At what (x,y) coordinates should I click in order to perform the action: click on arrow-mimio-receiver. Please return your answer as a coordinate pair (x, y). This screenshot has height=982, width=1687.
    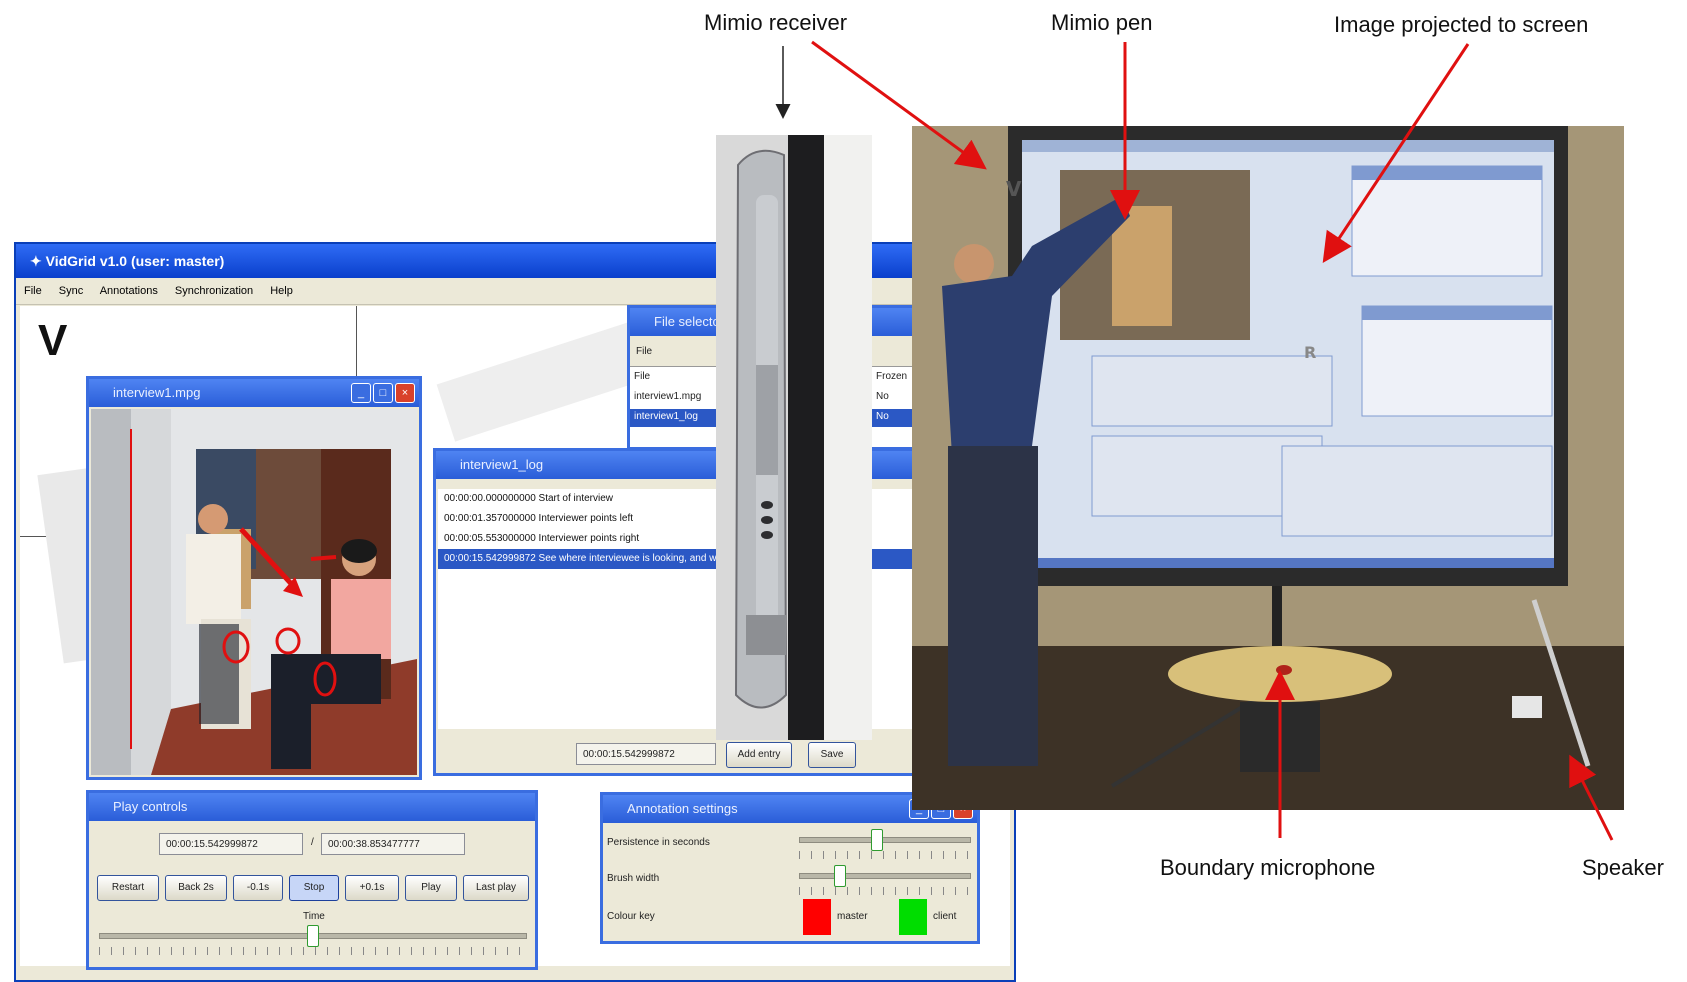
    Looking at the image, I should click on (899, 105).